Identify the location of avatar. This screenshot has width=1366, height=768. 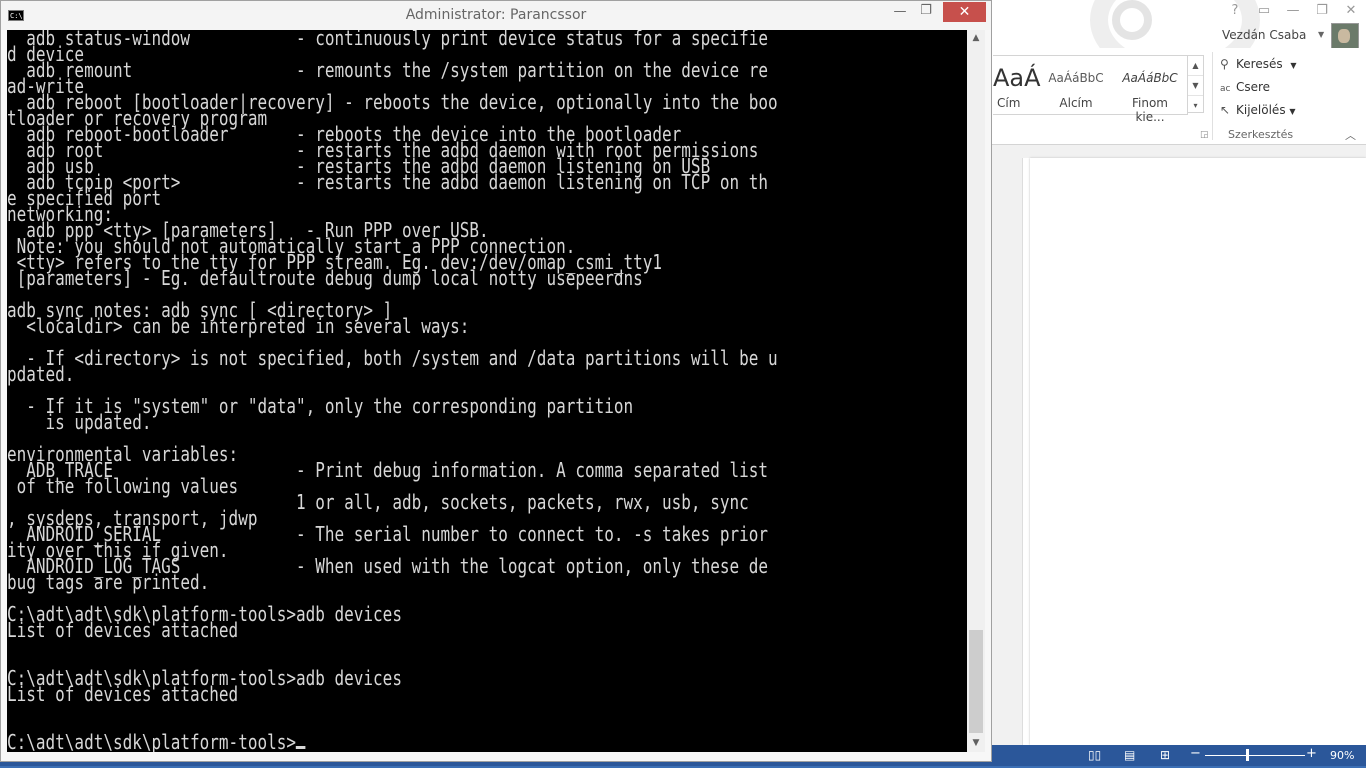
(1345, 37).